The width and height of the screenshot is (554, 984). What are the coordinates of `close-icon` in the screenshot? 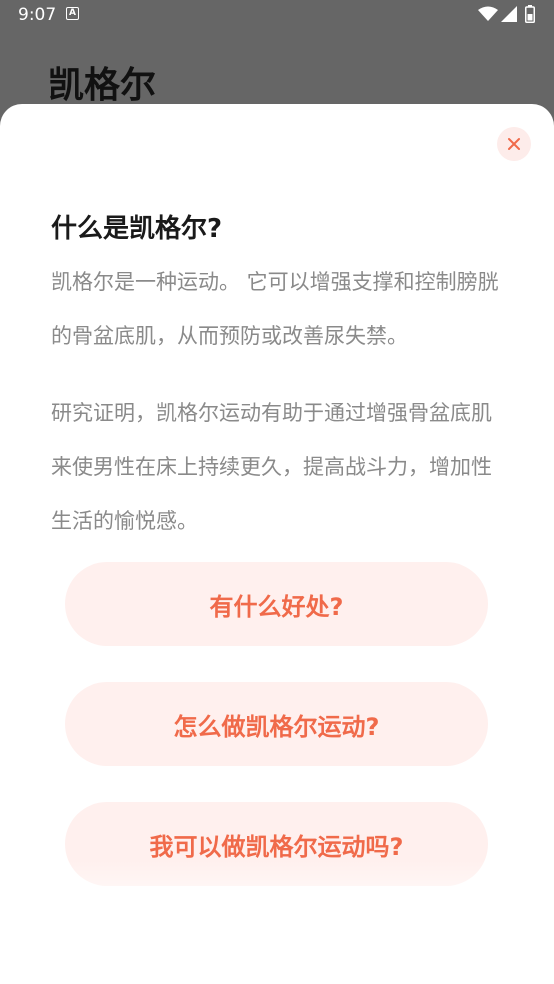 It's located at (514, 144).